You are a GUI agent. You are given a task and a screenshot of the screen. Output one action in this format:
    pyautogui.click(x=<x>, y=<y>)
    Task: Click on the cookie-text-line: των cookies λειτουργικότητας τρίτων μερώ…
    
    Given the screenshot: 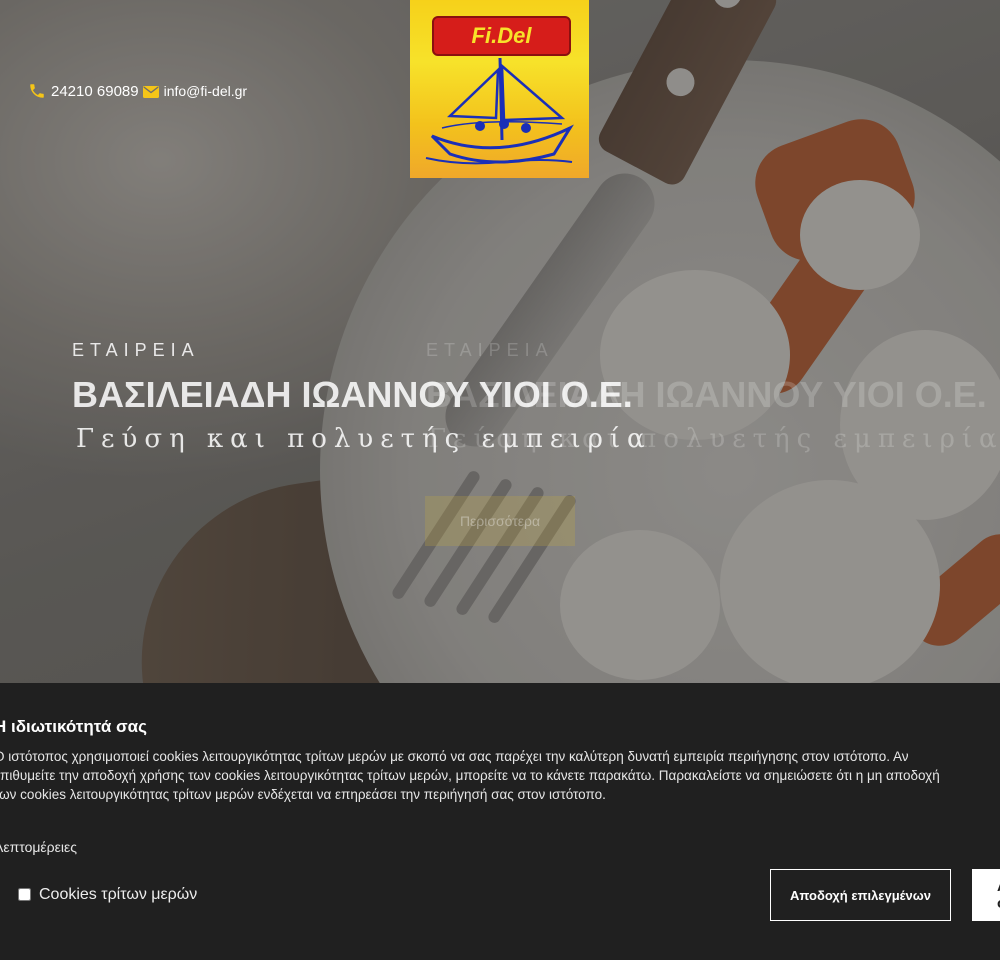 What is the action you would take?
    pyautogui.click(x=303, y=794)
    